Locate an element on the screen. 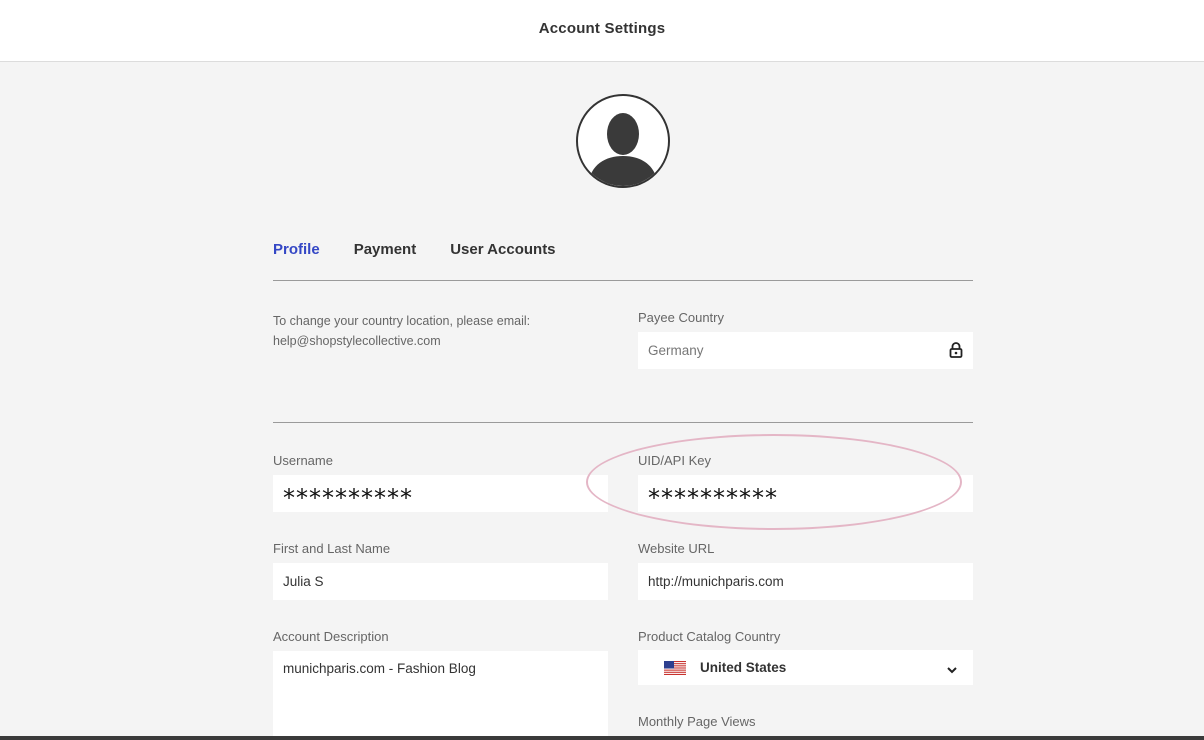 This screenshot has height=740, width=1204. api-key-field: ********** is located at coordinates (805, 493).